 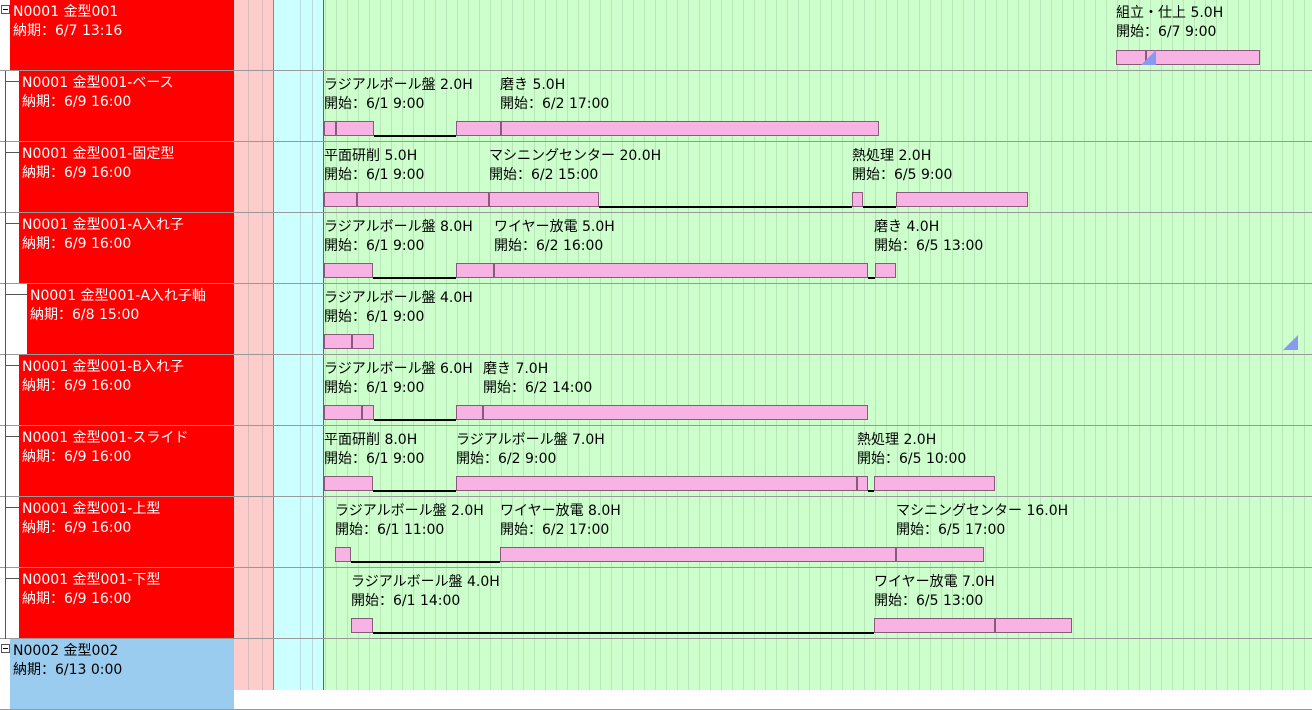 I want to click on gantt-row: N0002 金型002 納期：6/13 0:00, so click(x=656, y=674).